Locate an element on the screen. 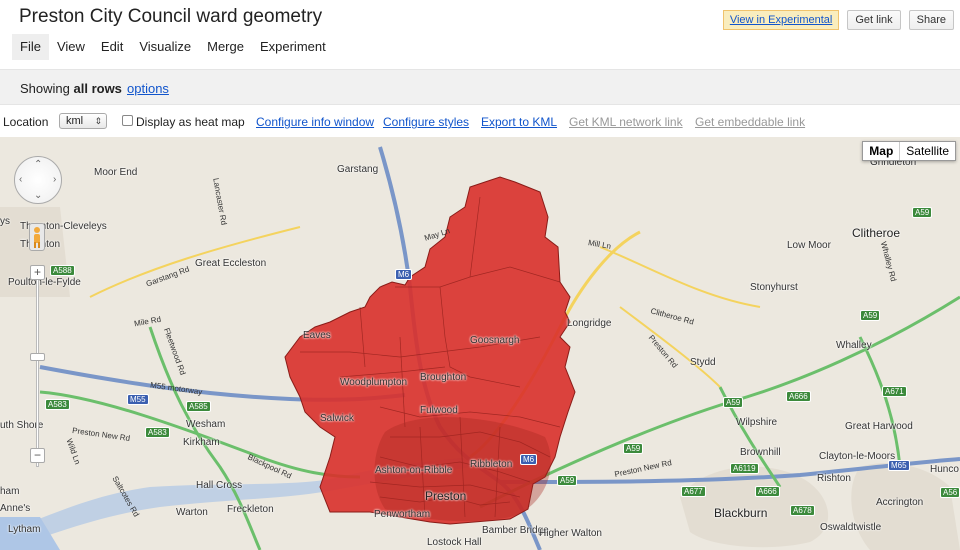 The width and height of the screenshot is (960, 550). pan-right-icon: › is located at coordinates (54, 179).